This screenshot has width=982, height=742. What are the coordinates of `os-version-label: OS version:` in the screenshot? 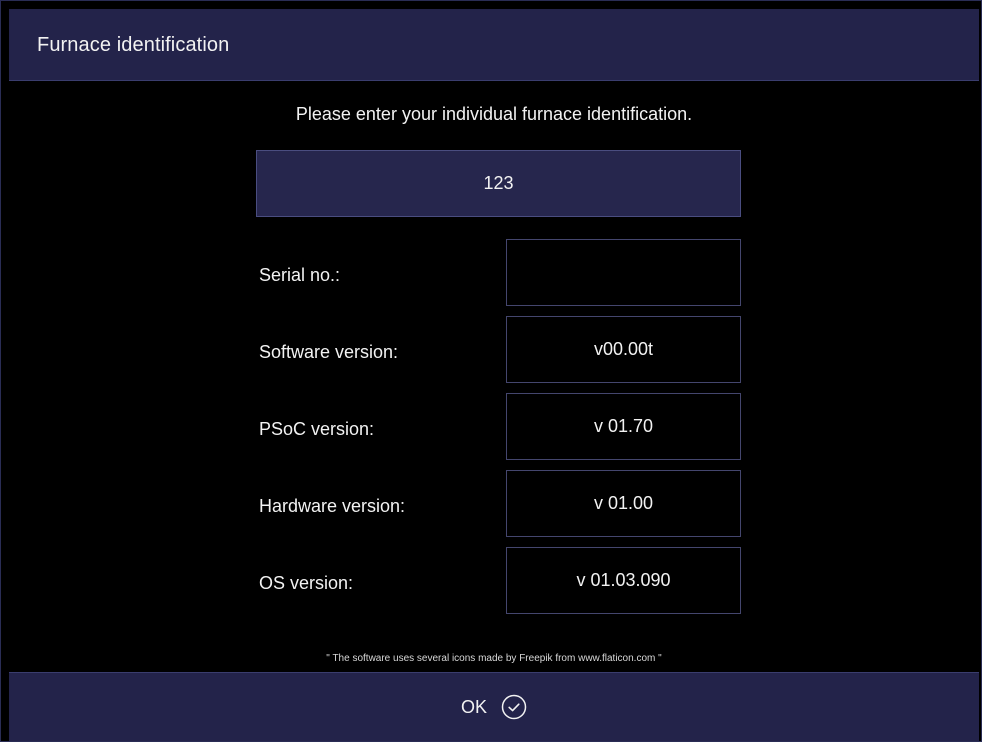 It's located at (306, 583).